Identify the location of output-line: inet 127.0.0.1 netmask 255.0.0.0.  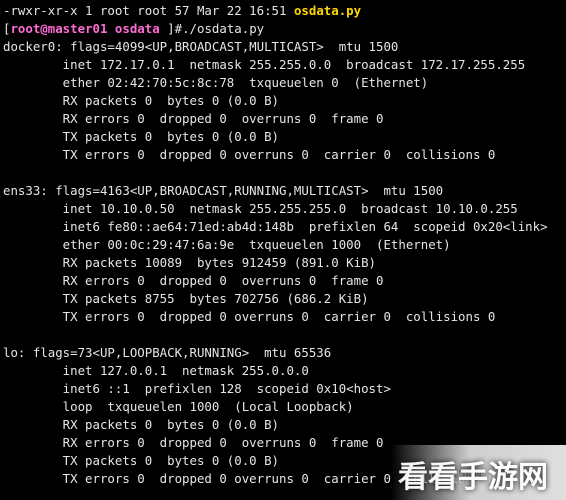
(156, 370).